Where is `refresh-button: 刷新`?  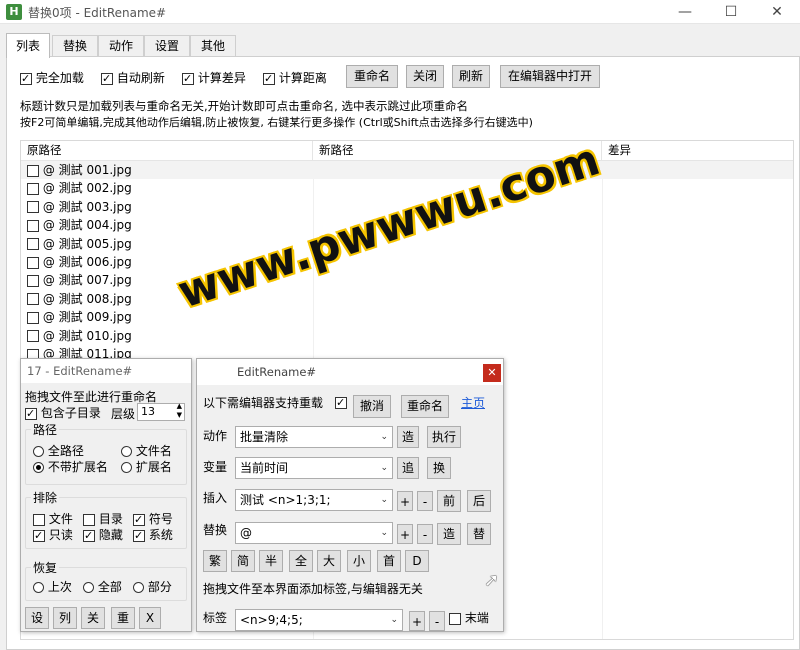
refresh-button: 刷新 is located at coordinates (471, 76).